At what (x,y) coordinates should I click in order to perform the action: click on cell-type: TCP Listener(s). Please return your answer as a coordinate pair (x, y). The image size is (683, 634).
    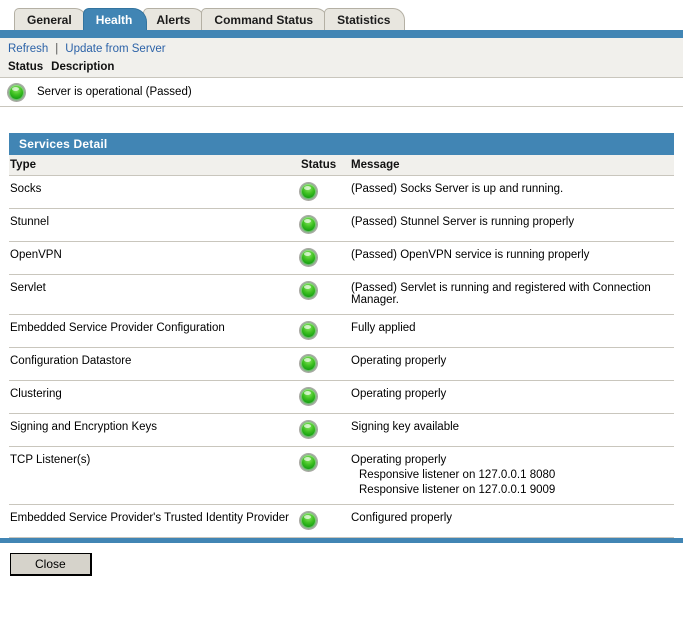
    Looking at the image, I should click on (154, 475).